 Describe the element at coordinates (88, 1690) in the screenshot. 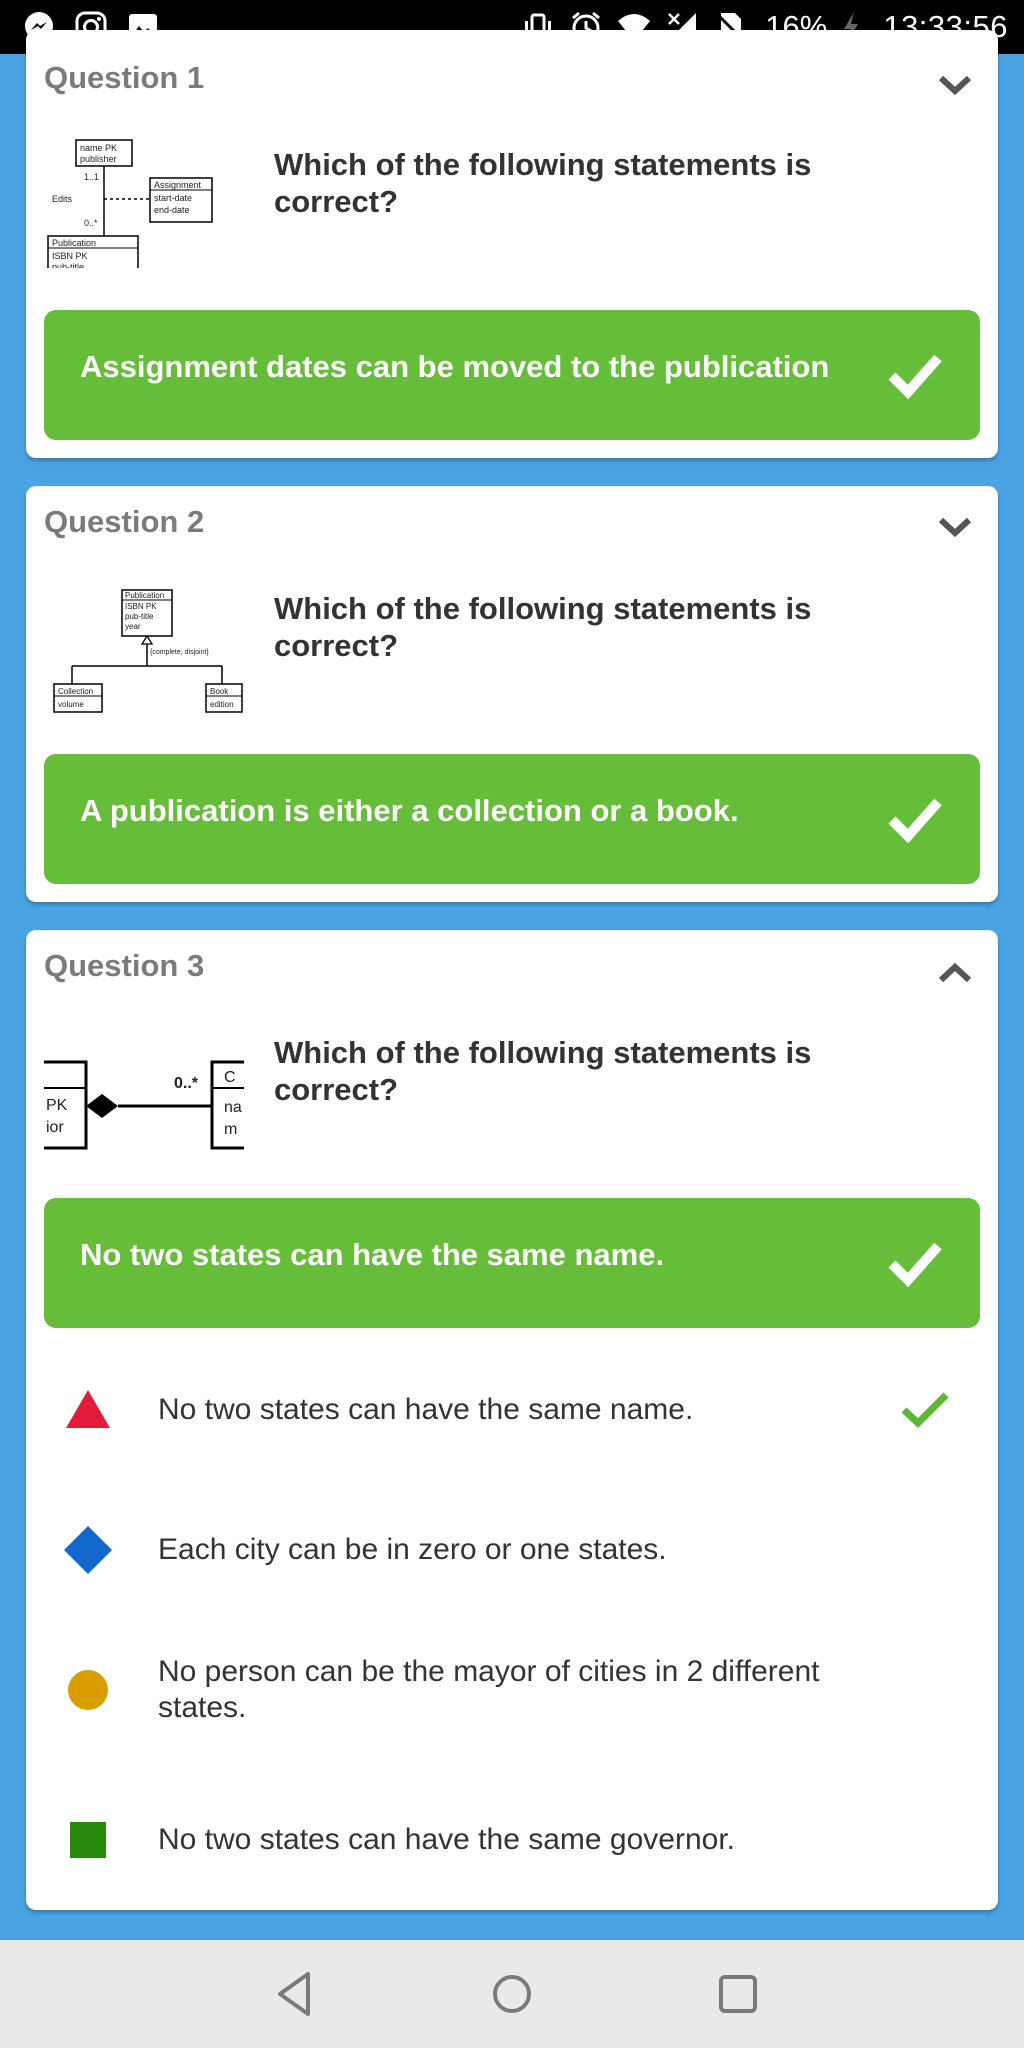

I see `circle-icon` at that location.